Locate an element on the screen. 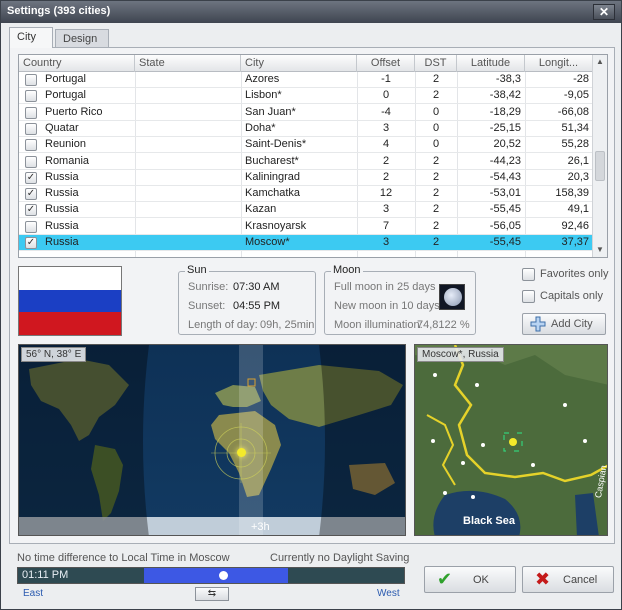 This screenshot has height=610, width=622. table-row: ✓ Russia Moscow* 3 2 -55,45 37,37 is located at coordinates (306, 243).